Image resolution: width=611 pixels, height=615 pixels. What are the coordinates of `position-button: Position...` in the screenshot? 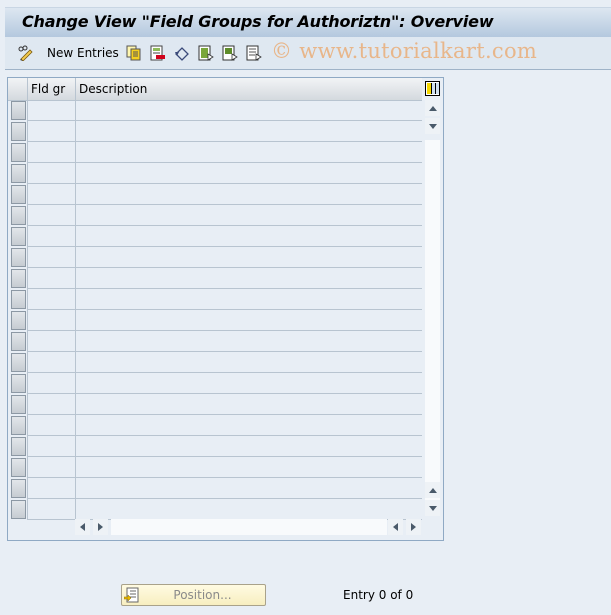 It's located at (193, 595).